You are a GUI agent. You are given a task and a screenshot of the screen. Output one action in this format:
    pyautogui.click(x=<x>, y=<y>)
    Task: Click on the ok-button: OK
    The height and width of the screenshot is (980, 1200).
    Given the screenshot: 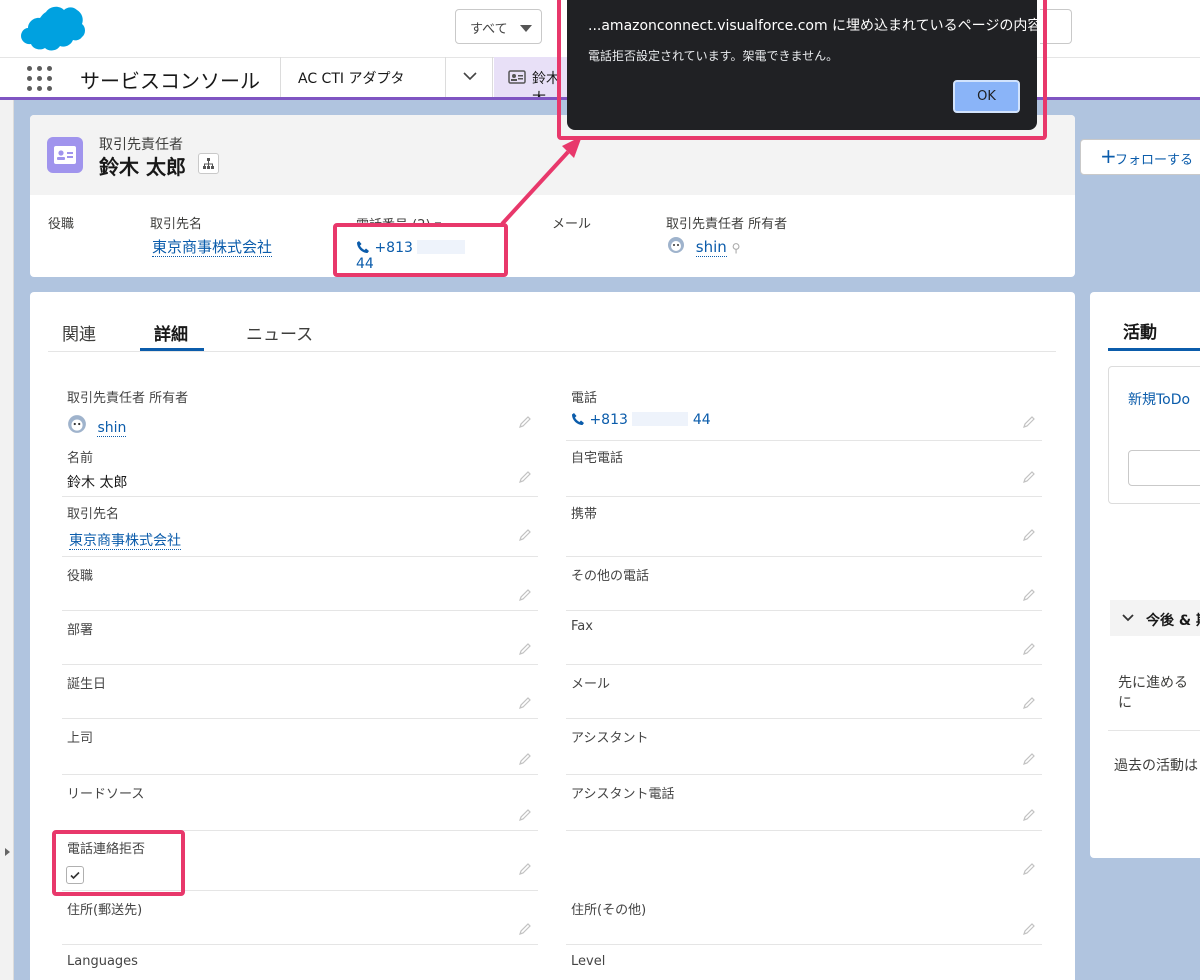 What is the action you would take?
    pyautogui.click(x=986, y=96)
    